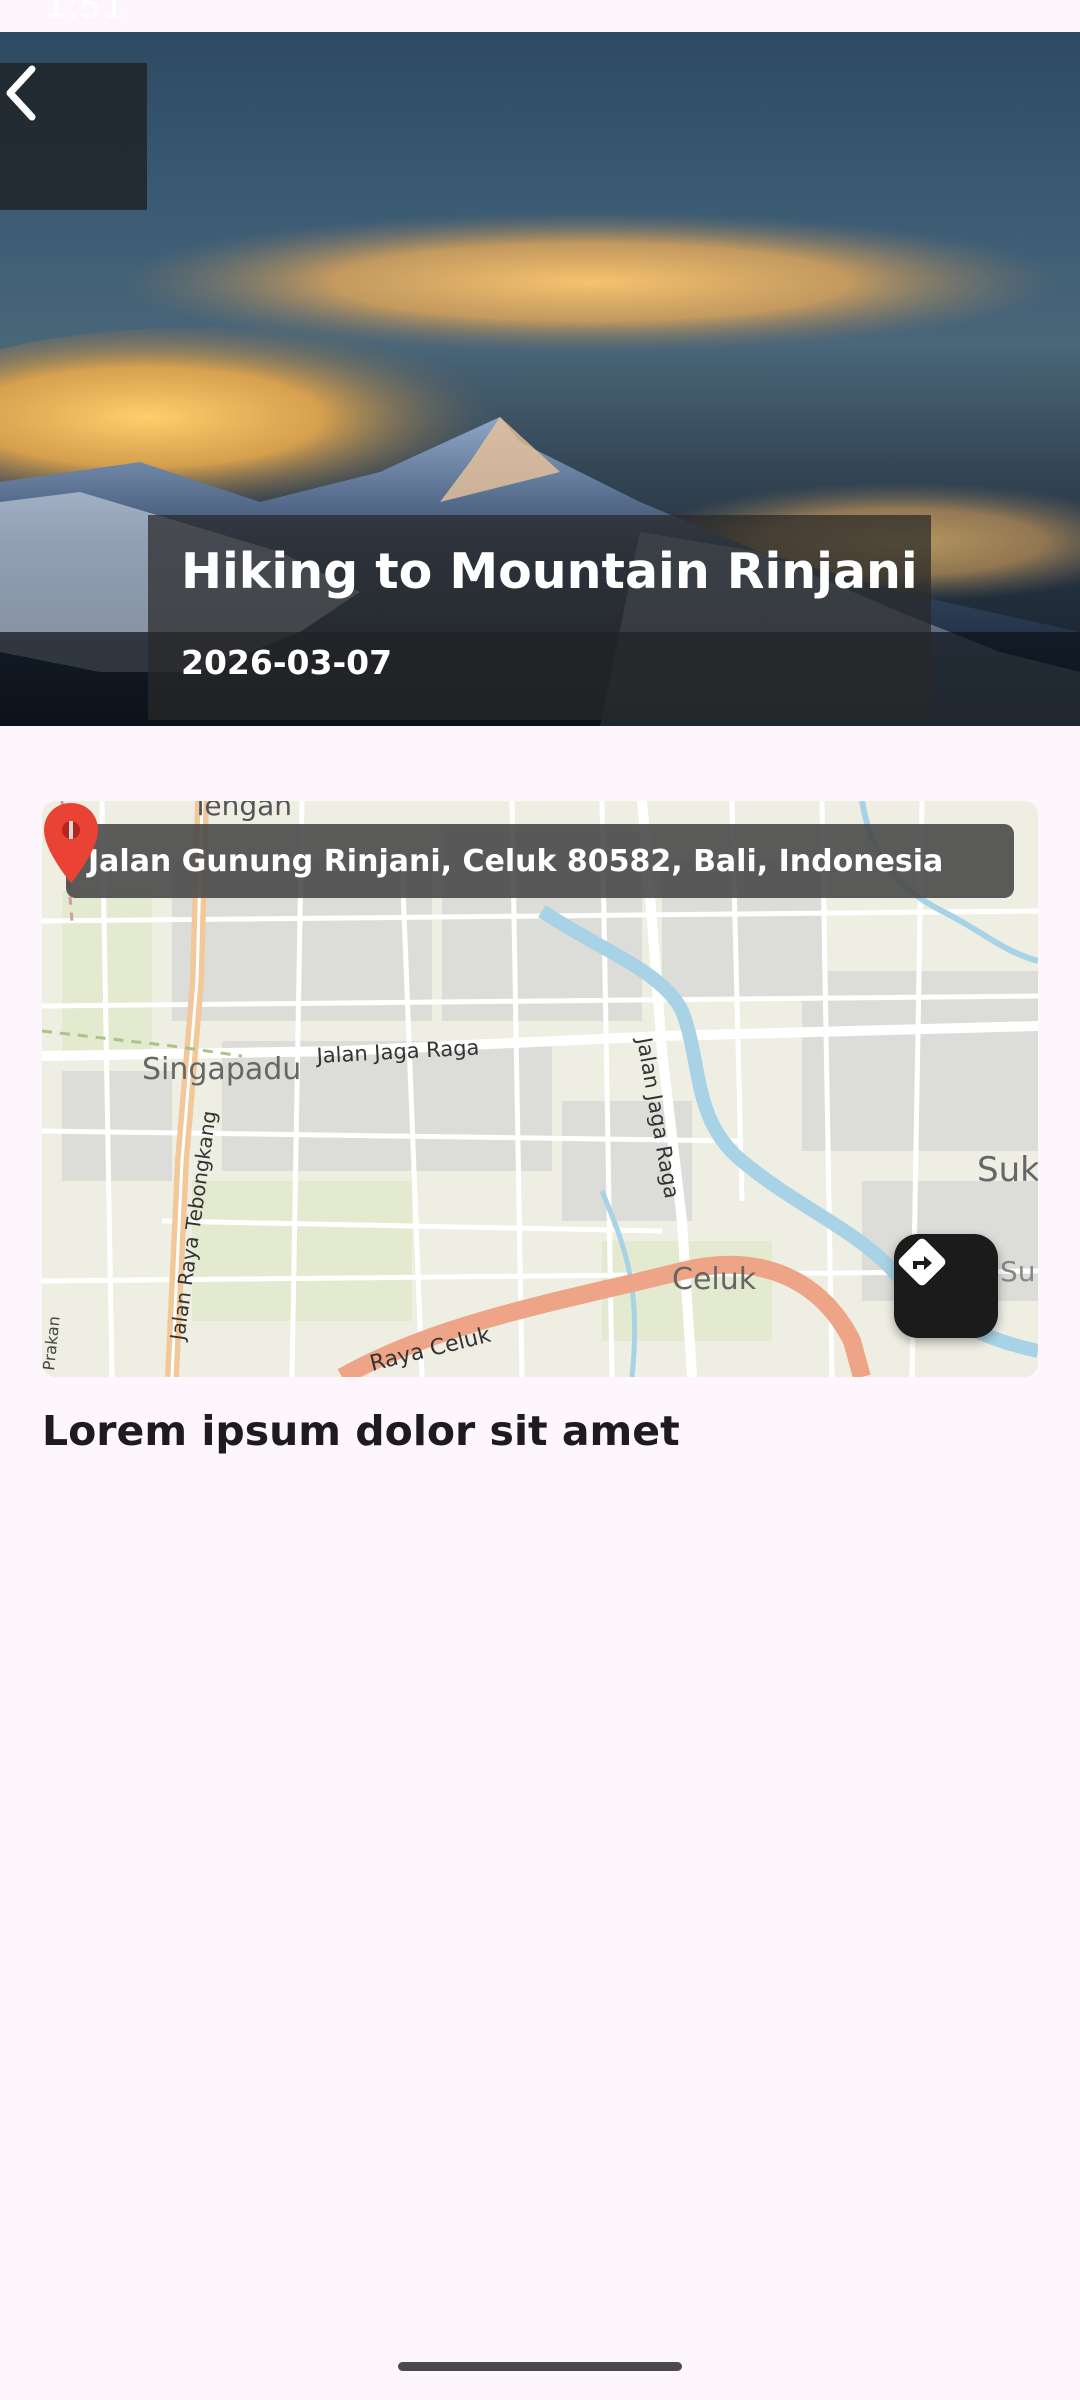 Image resolution: width=1080 pixels, height=2400 pixels. Describe the element at coordinates (84, 13) in the screenshot. I see `status-time: 1:51` at that location.